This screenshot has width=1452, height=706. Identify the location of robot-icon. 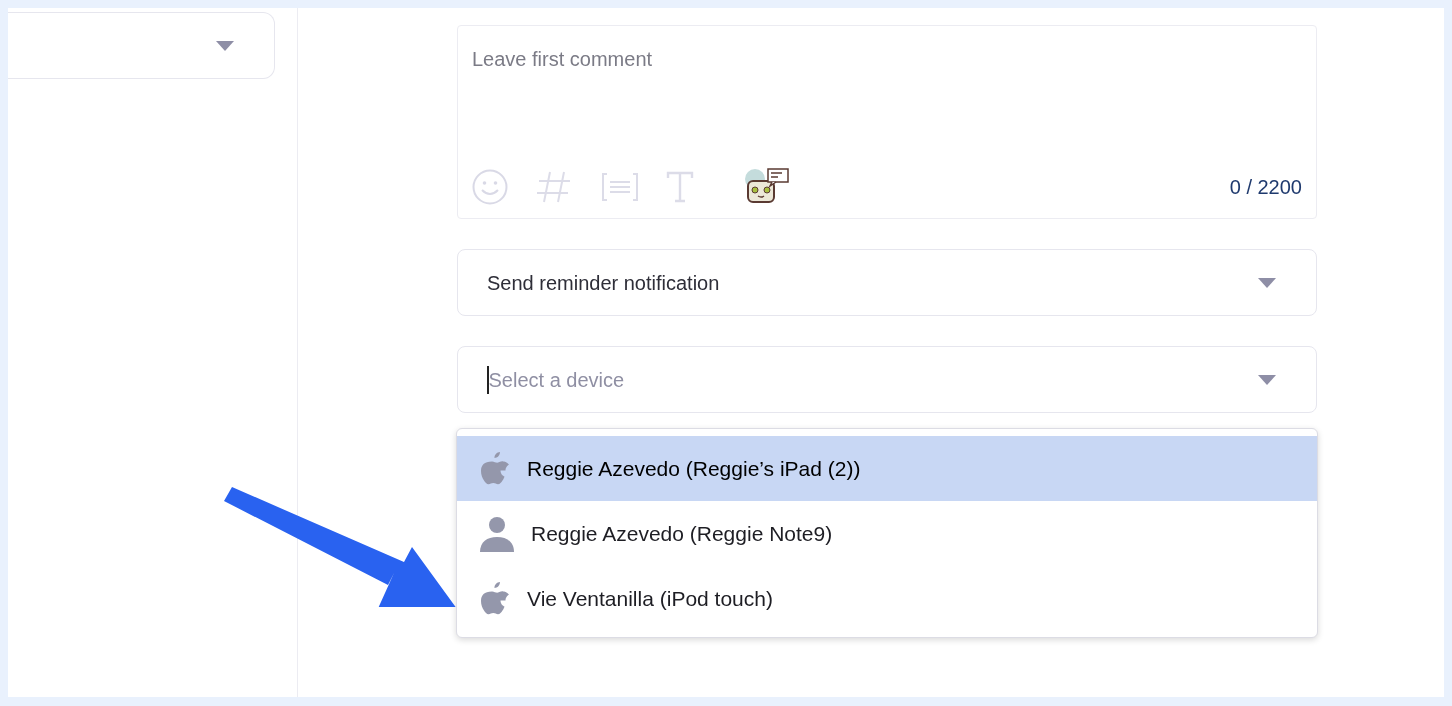
(767, 187).